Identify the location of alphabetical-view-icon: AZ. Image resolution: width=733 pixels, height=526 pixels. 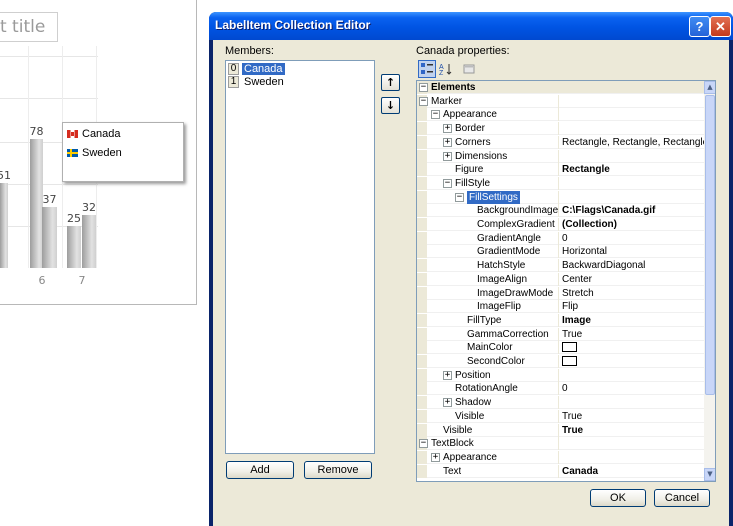
(446, 69).